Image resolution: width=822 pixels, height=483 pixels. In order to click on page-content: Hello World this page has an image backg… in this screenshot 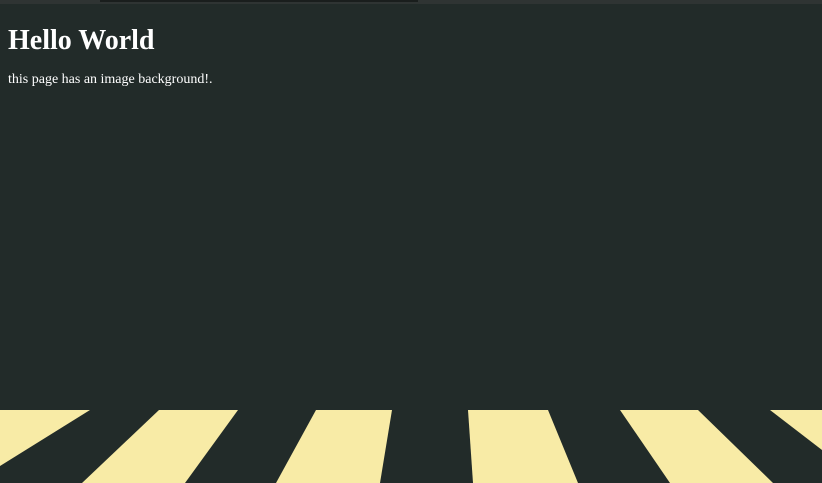, I will do `click(110, 44)`.